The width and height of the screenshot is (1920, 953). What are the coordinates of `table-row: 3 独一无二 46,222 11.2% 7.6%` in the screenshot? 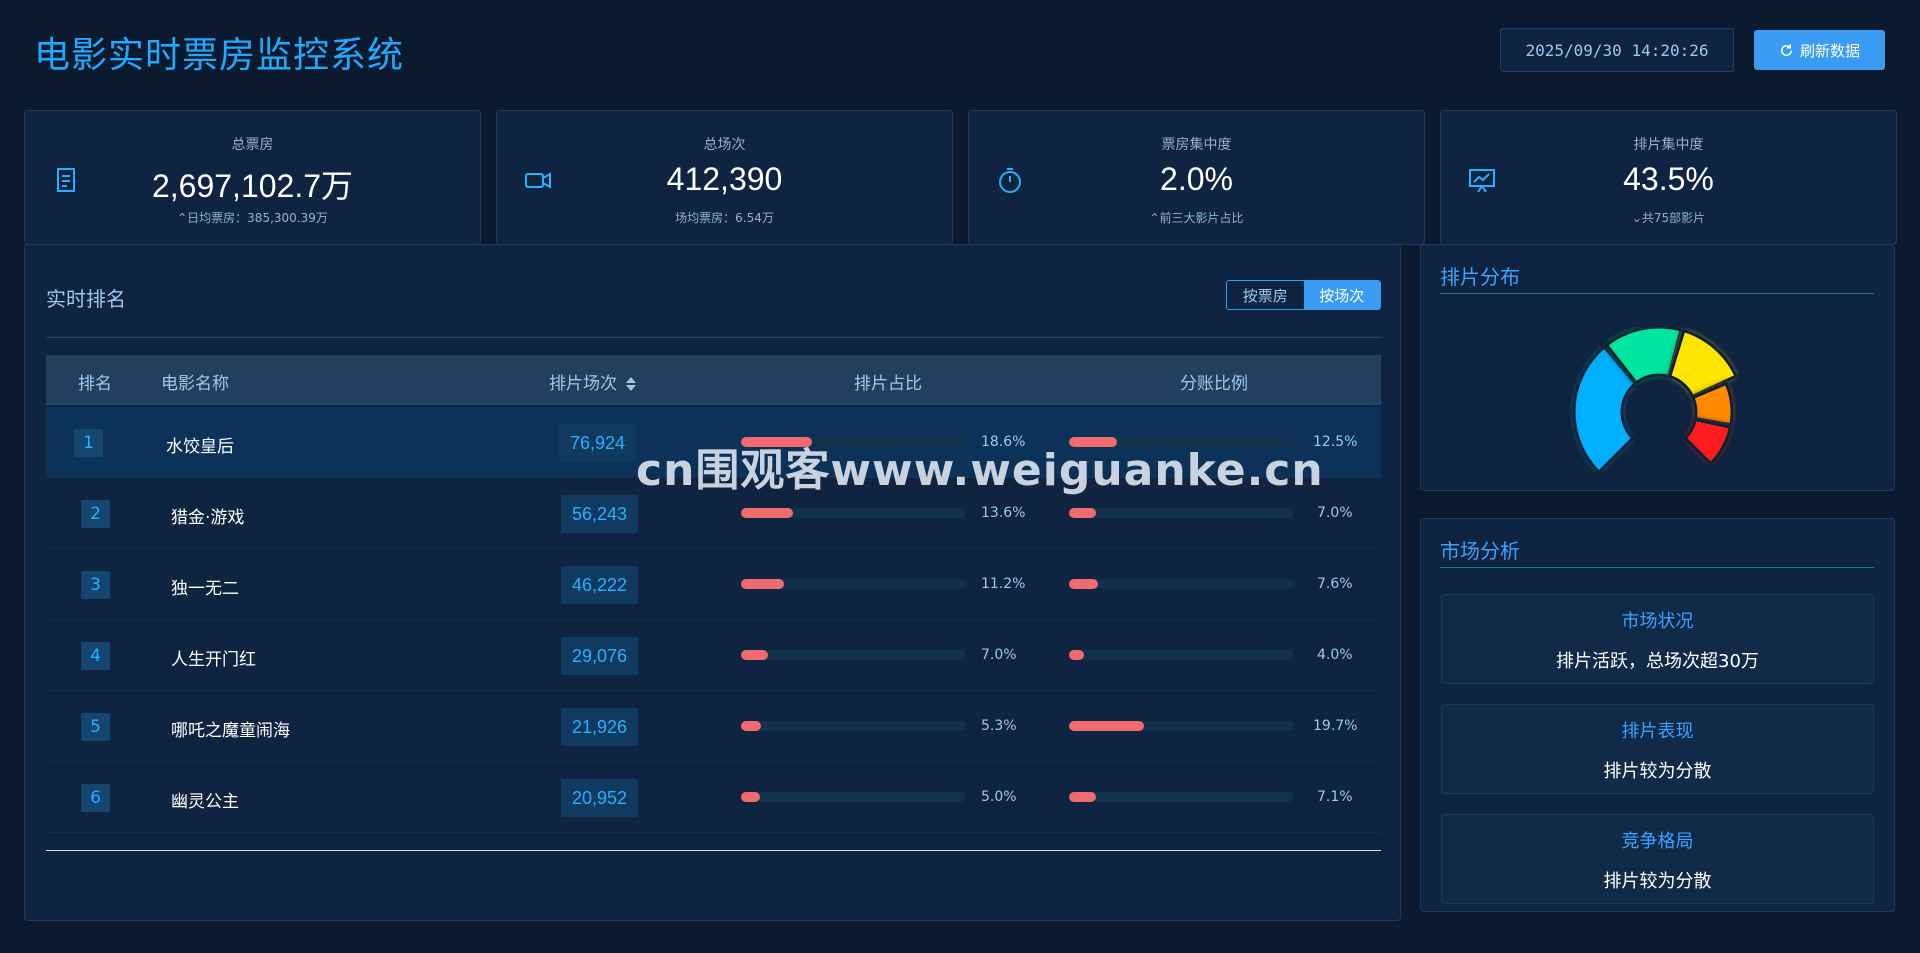 It's located at (713, 584).